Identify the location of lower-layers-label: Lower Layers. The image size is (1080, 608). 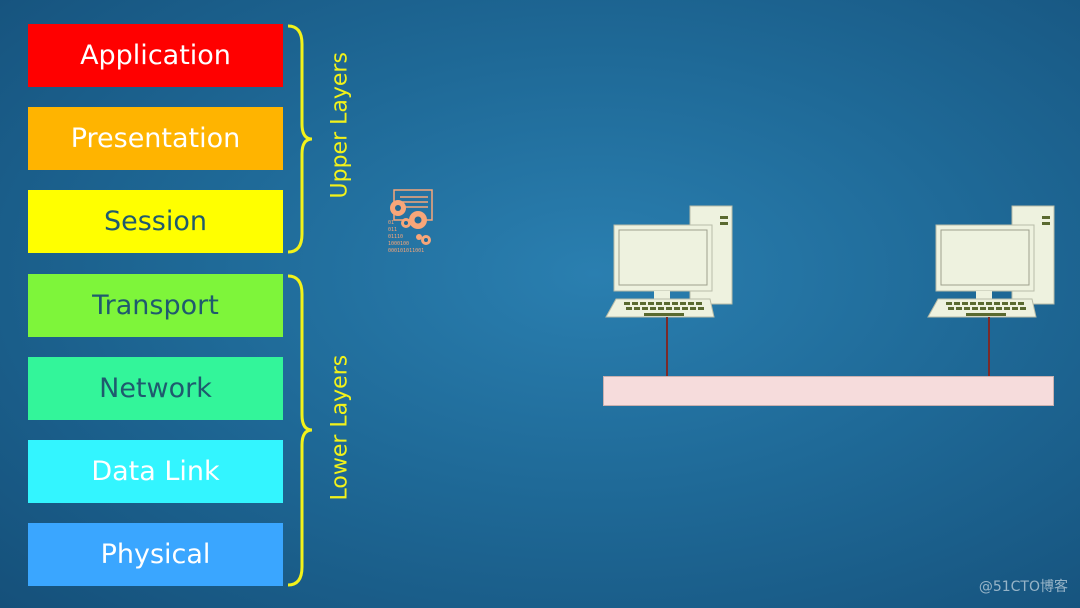
(340, 427).